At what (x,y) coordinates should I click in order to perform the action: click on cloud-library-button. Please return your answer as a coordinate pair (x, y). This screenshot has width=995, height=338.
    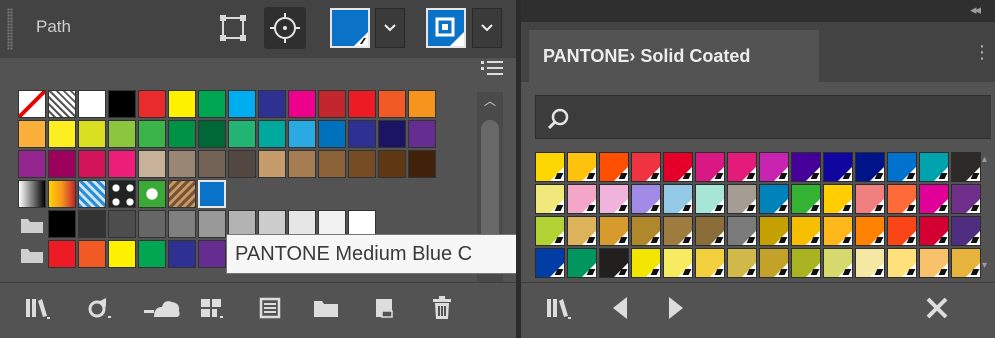
    Looking at the image, I should click on (162, 308).